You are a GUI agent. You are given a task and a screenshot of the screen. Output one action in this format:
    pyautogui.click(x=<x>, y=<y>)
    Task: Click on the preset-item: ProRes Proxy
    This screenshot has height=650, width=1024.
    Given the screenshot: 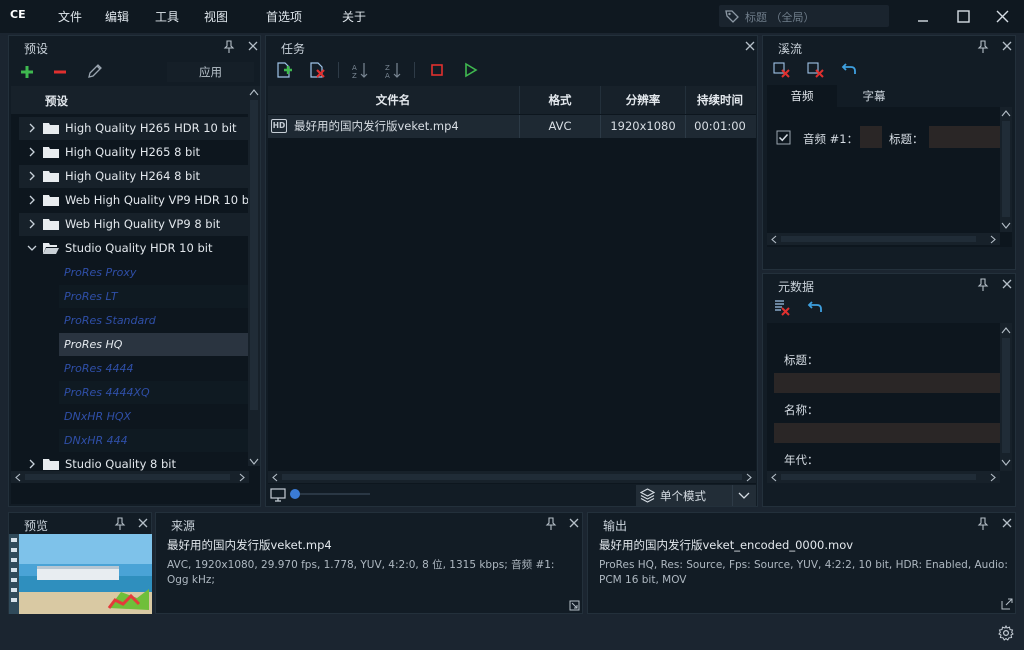 What is the action you would take?
    pyautogui.click(x=154, y=272)
    